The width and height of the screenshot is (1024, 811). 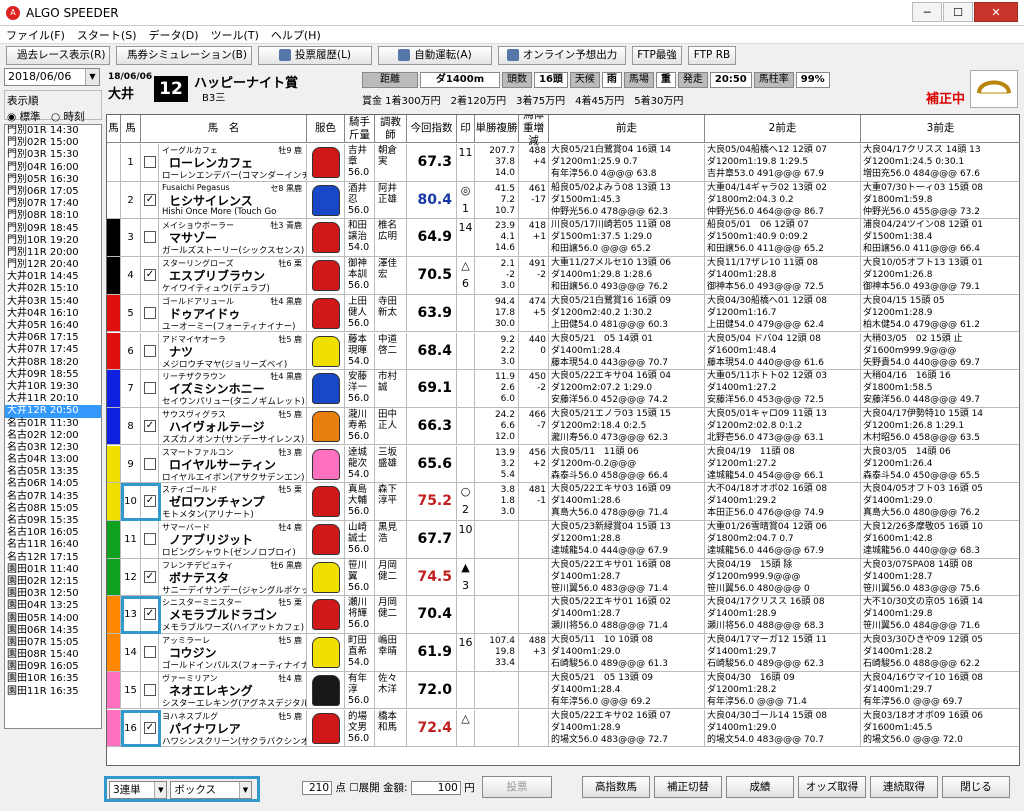 What do you see at coordinates (184, 55) in the screenshot?
I see `ticket-simulation-button: 馬券シミュレーション(B)` at bounding box center [184, 55].